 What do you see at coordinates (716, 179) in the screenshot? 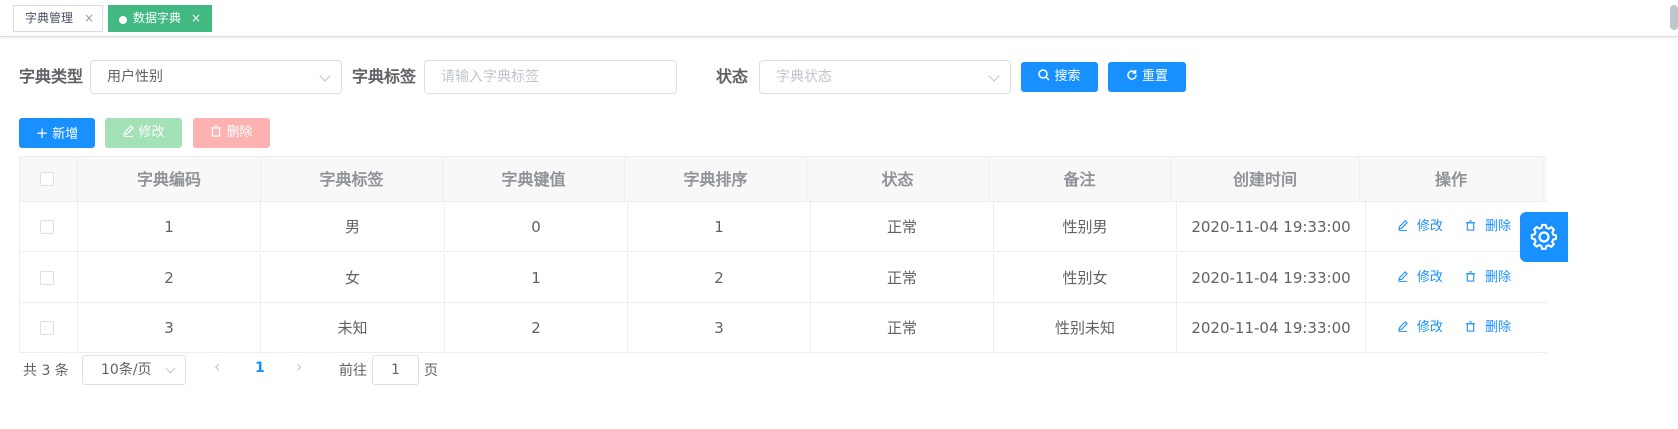
I see `header-dict-sort: 字典排序` at bounding box center [716, 179].